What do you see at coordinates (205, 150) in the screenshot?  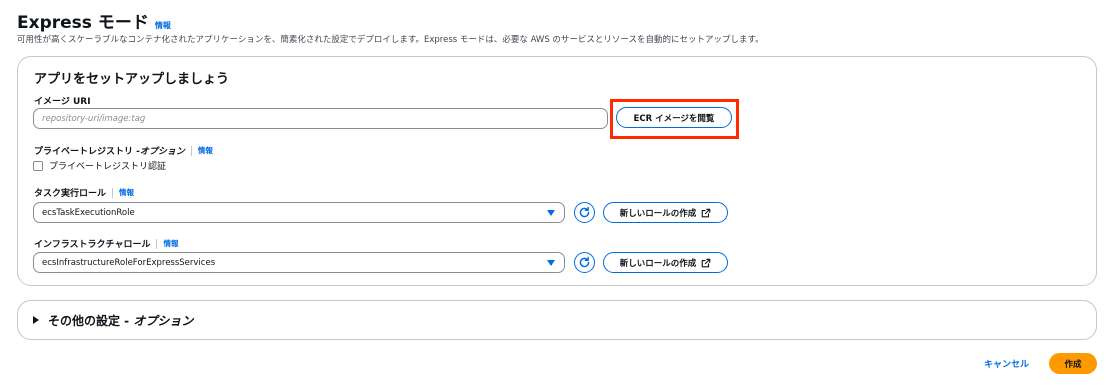 I see `private-registry-info-link: 情報` at bounding box center [205, 150].